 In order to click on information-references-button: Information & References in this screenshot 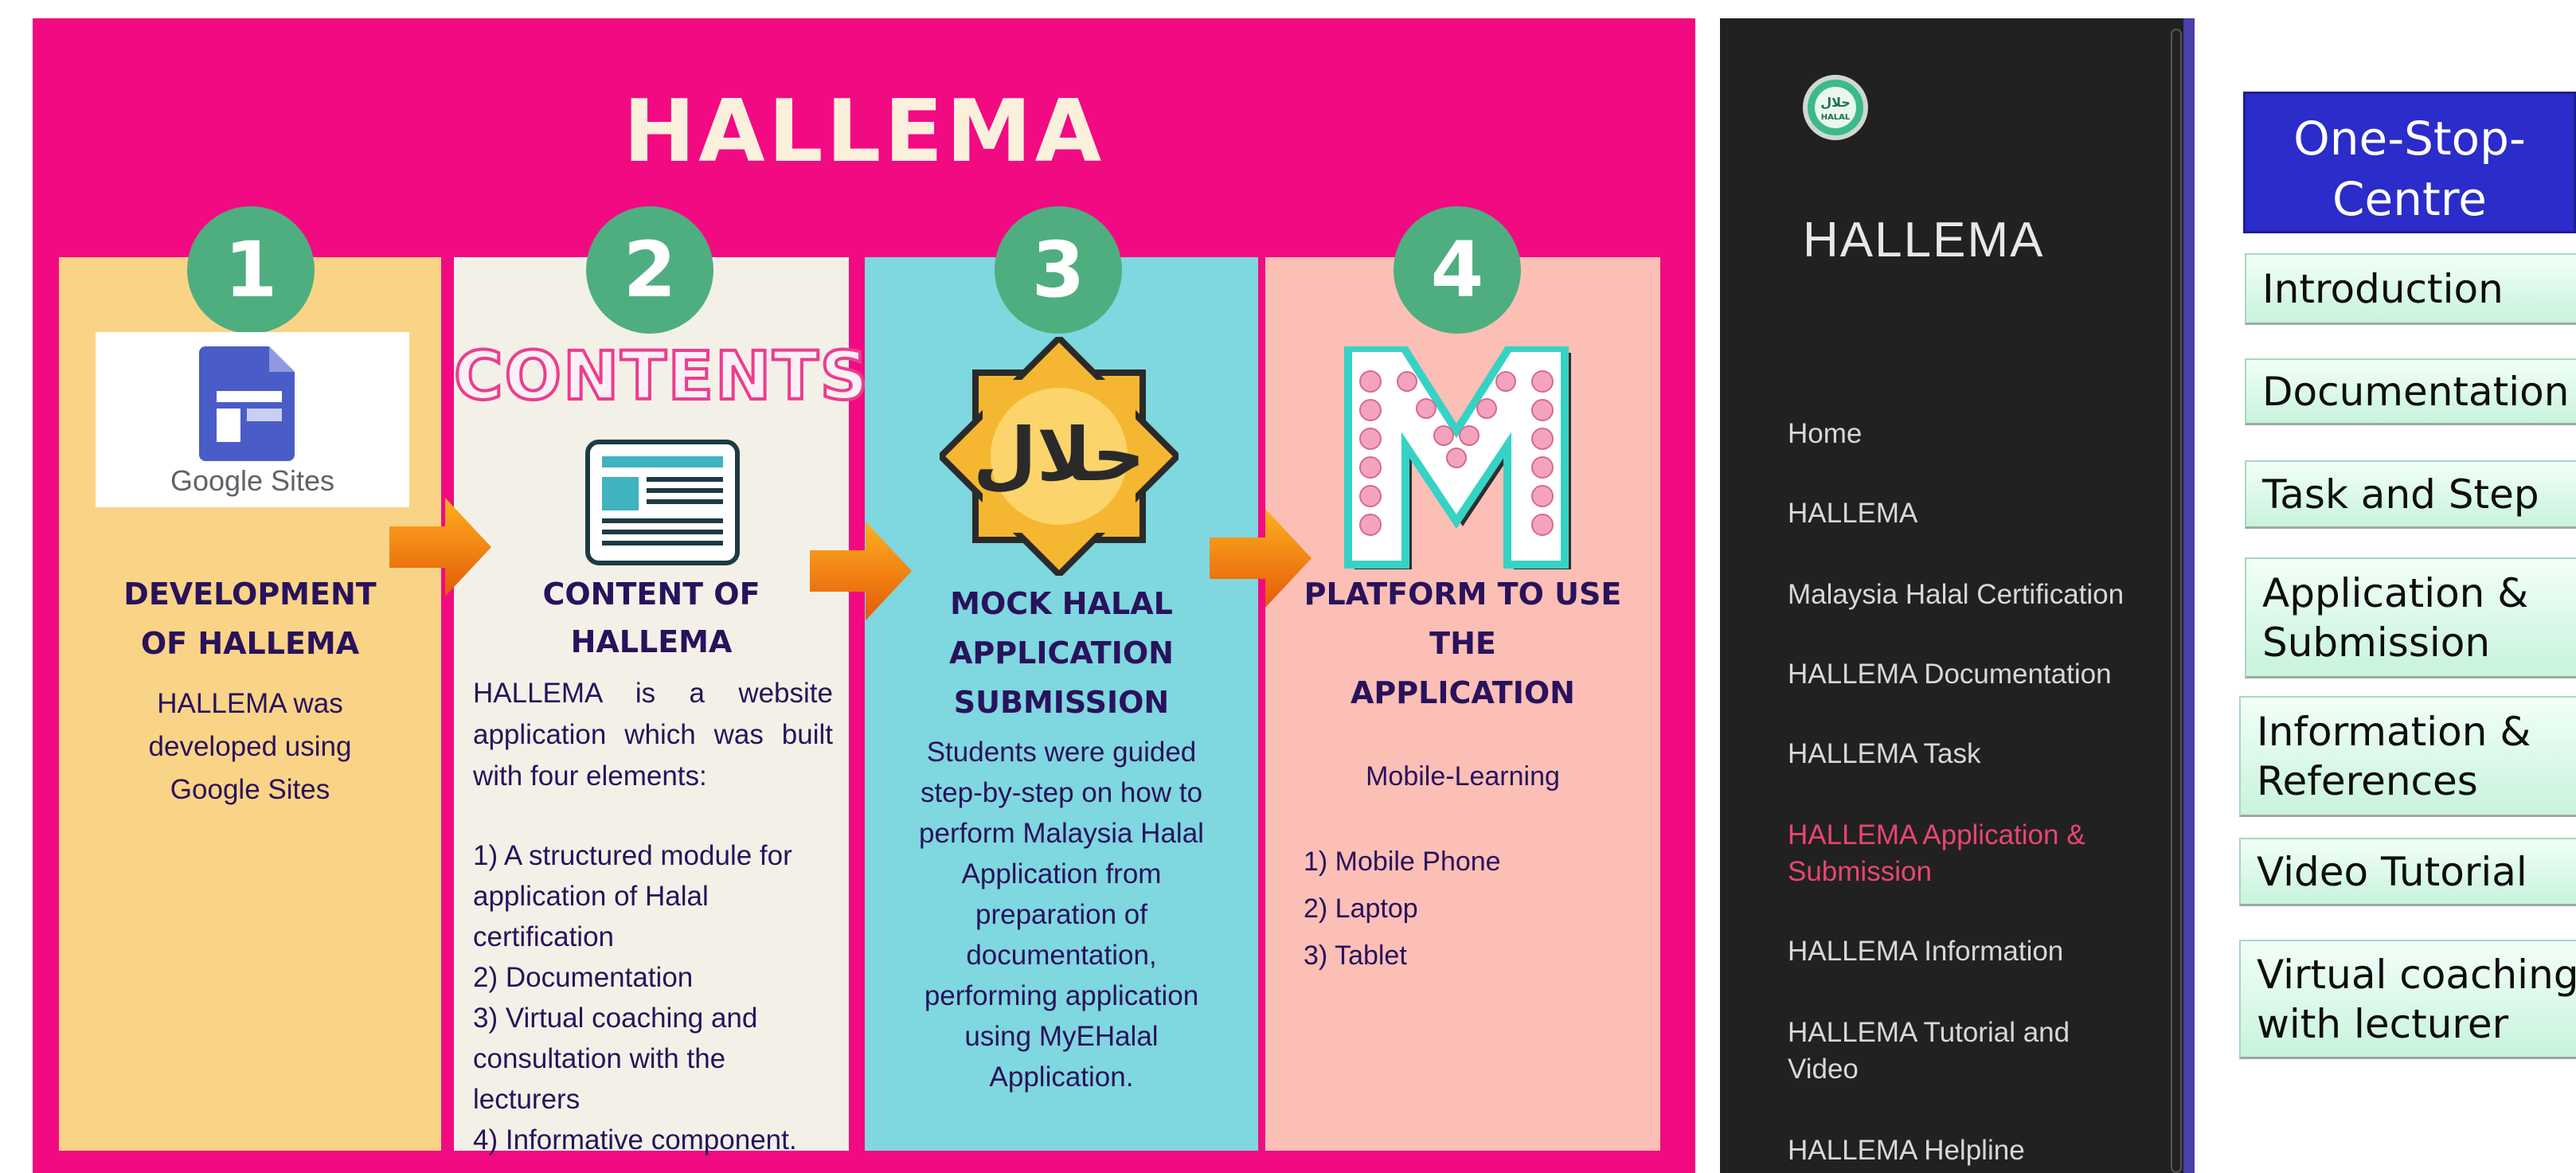, I will do `click(2407, 756)`.